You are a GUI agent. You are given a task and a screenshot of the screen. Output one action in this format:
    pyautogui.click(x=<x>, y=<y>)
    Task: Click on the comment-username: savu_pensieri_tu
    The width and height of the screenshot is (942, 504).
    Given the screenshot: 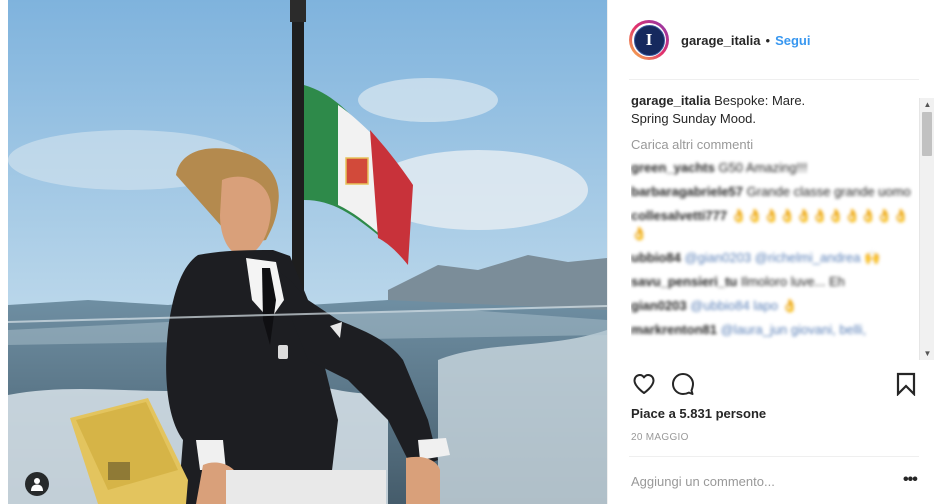 What is the action you would take?
    pyautogui.click(x=684, y=281)
    